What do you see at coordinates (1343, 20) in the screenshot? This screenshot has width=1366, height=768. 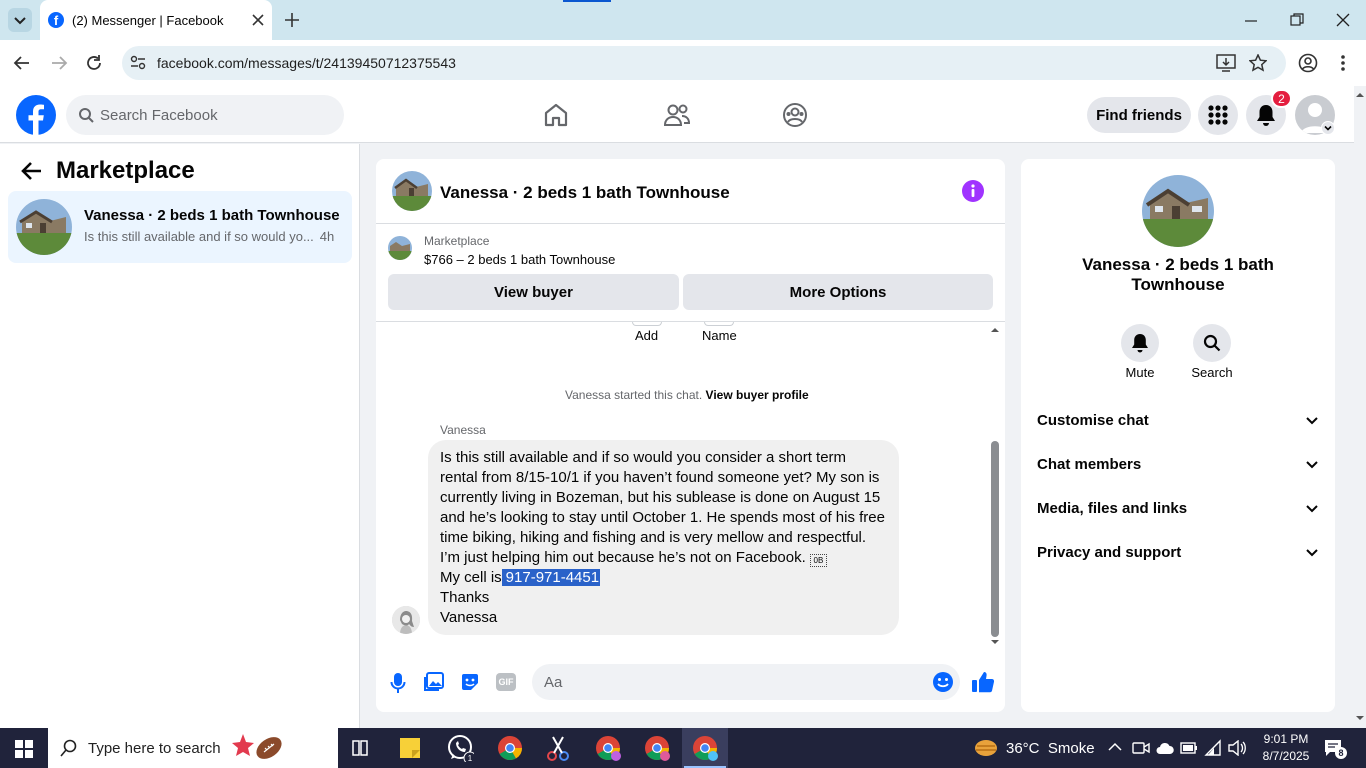 I see `close-window-icon` at bounding box center [1343, 20].